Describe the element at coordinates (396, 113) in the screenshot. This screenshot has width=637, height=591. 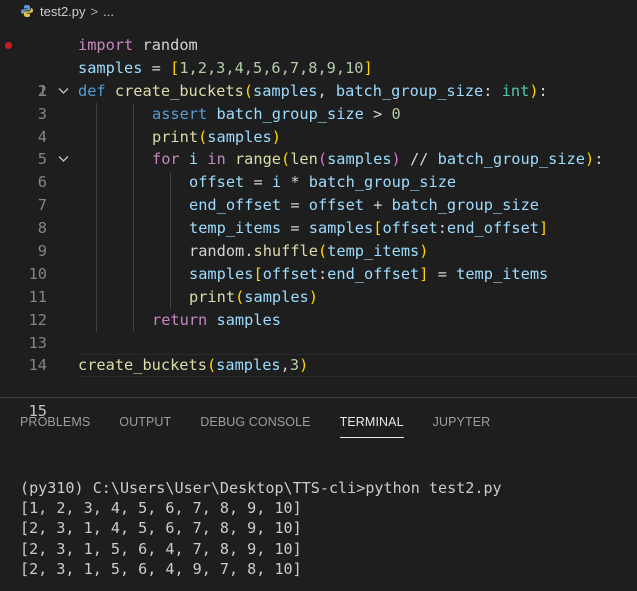
I see `code-token: 0` at that location.